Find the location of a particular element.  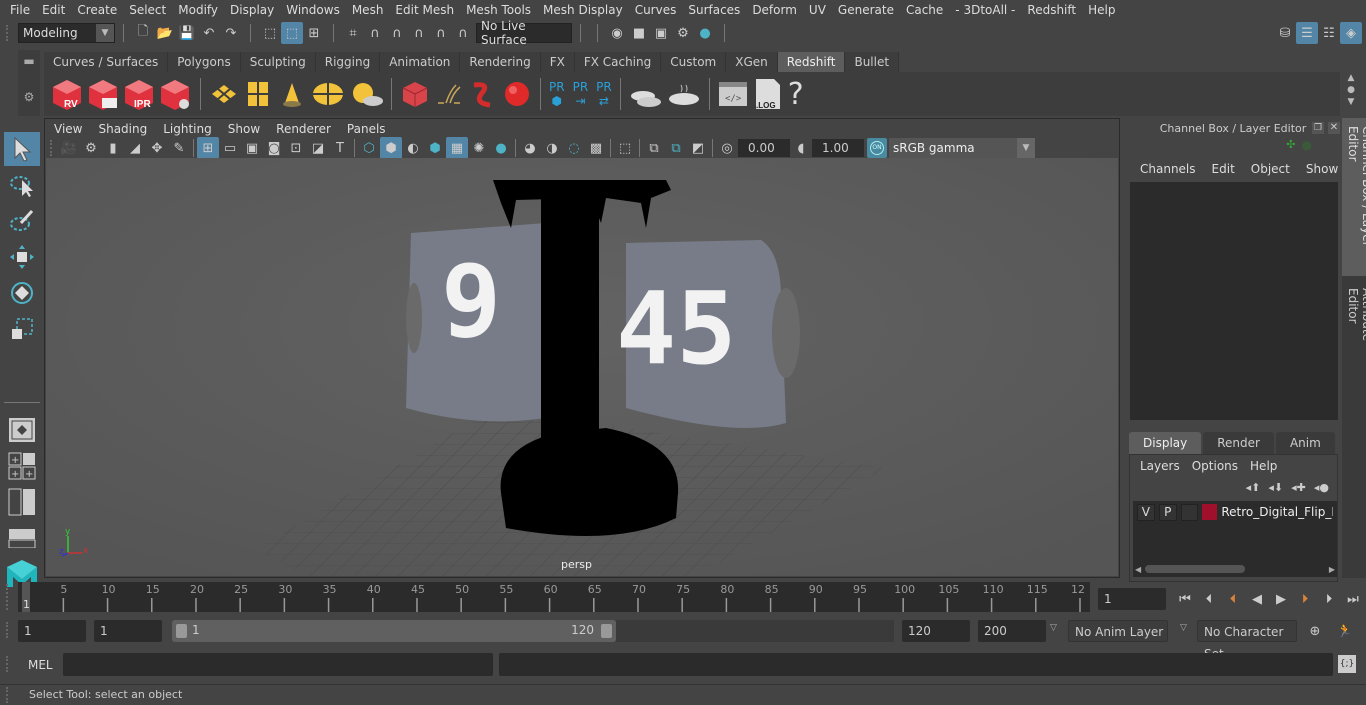

menu-create: Create is located at coordinates (97, 10).